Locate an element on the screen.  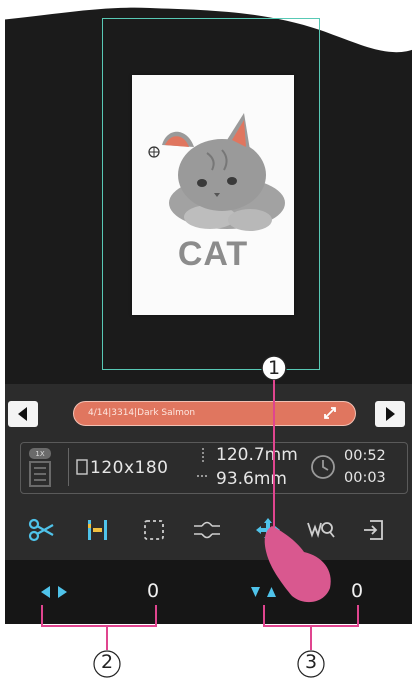
hoop-size-value: 120x180 is located at coordinates (129, 468).